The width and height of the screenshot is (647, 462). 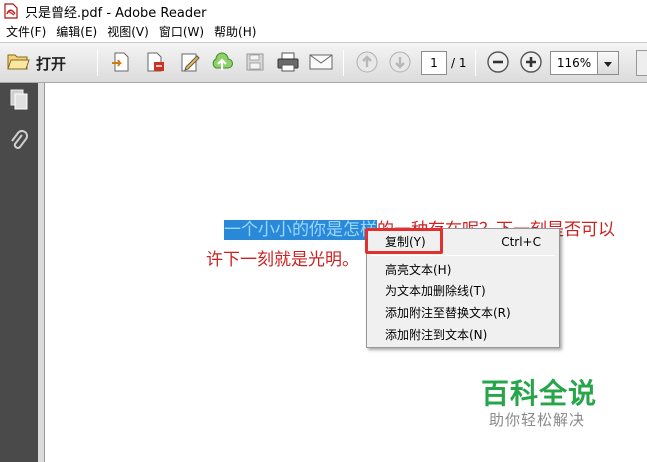 I want to click on next-page-button, so click(x=400, y=63).